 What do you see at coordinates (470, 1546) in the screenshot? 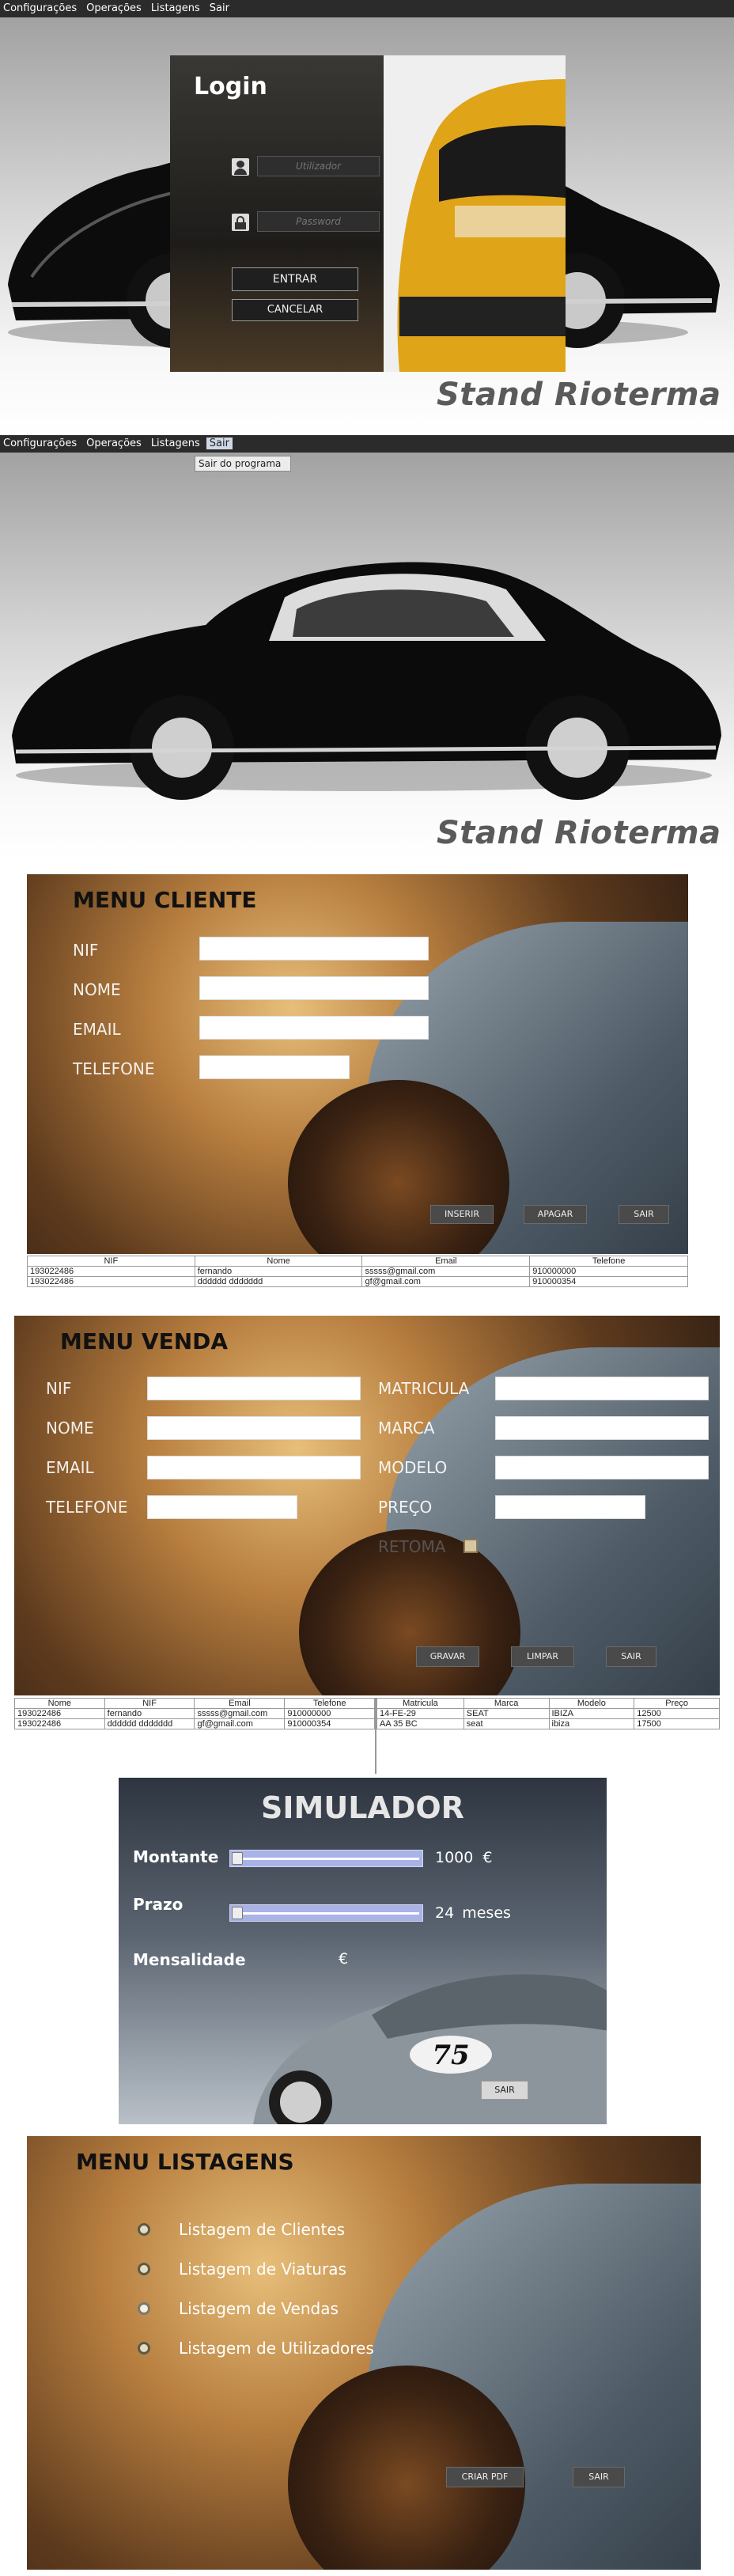
I see `retoma-checkbox` at bounding box center [470, 1546].